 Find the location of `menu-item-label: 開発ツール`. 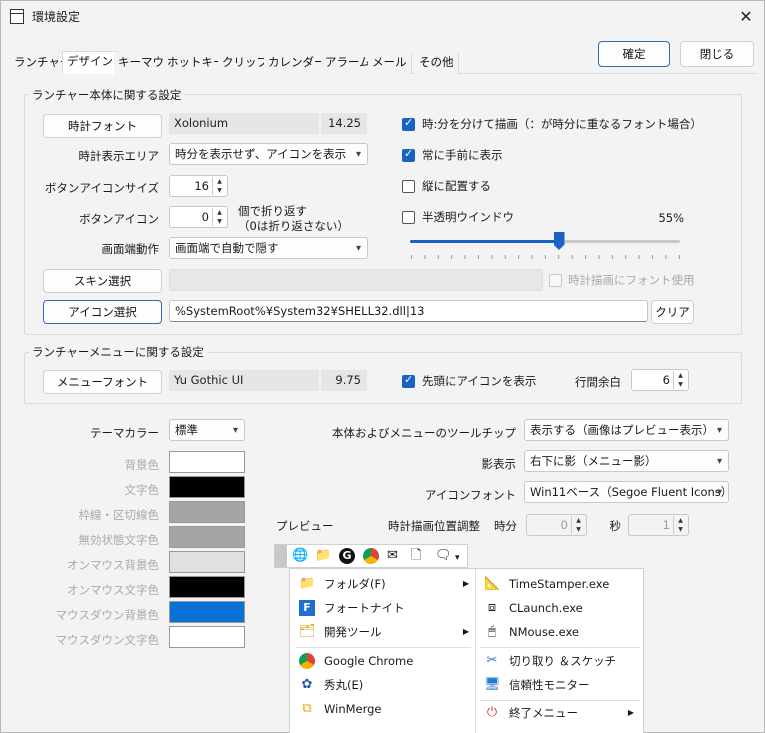

menu-item-label: 開発ツール is located at coordinates (353, 632).